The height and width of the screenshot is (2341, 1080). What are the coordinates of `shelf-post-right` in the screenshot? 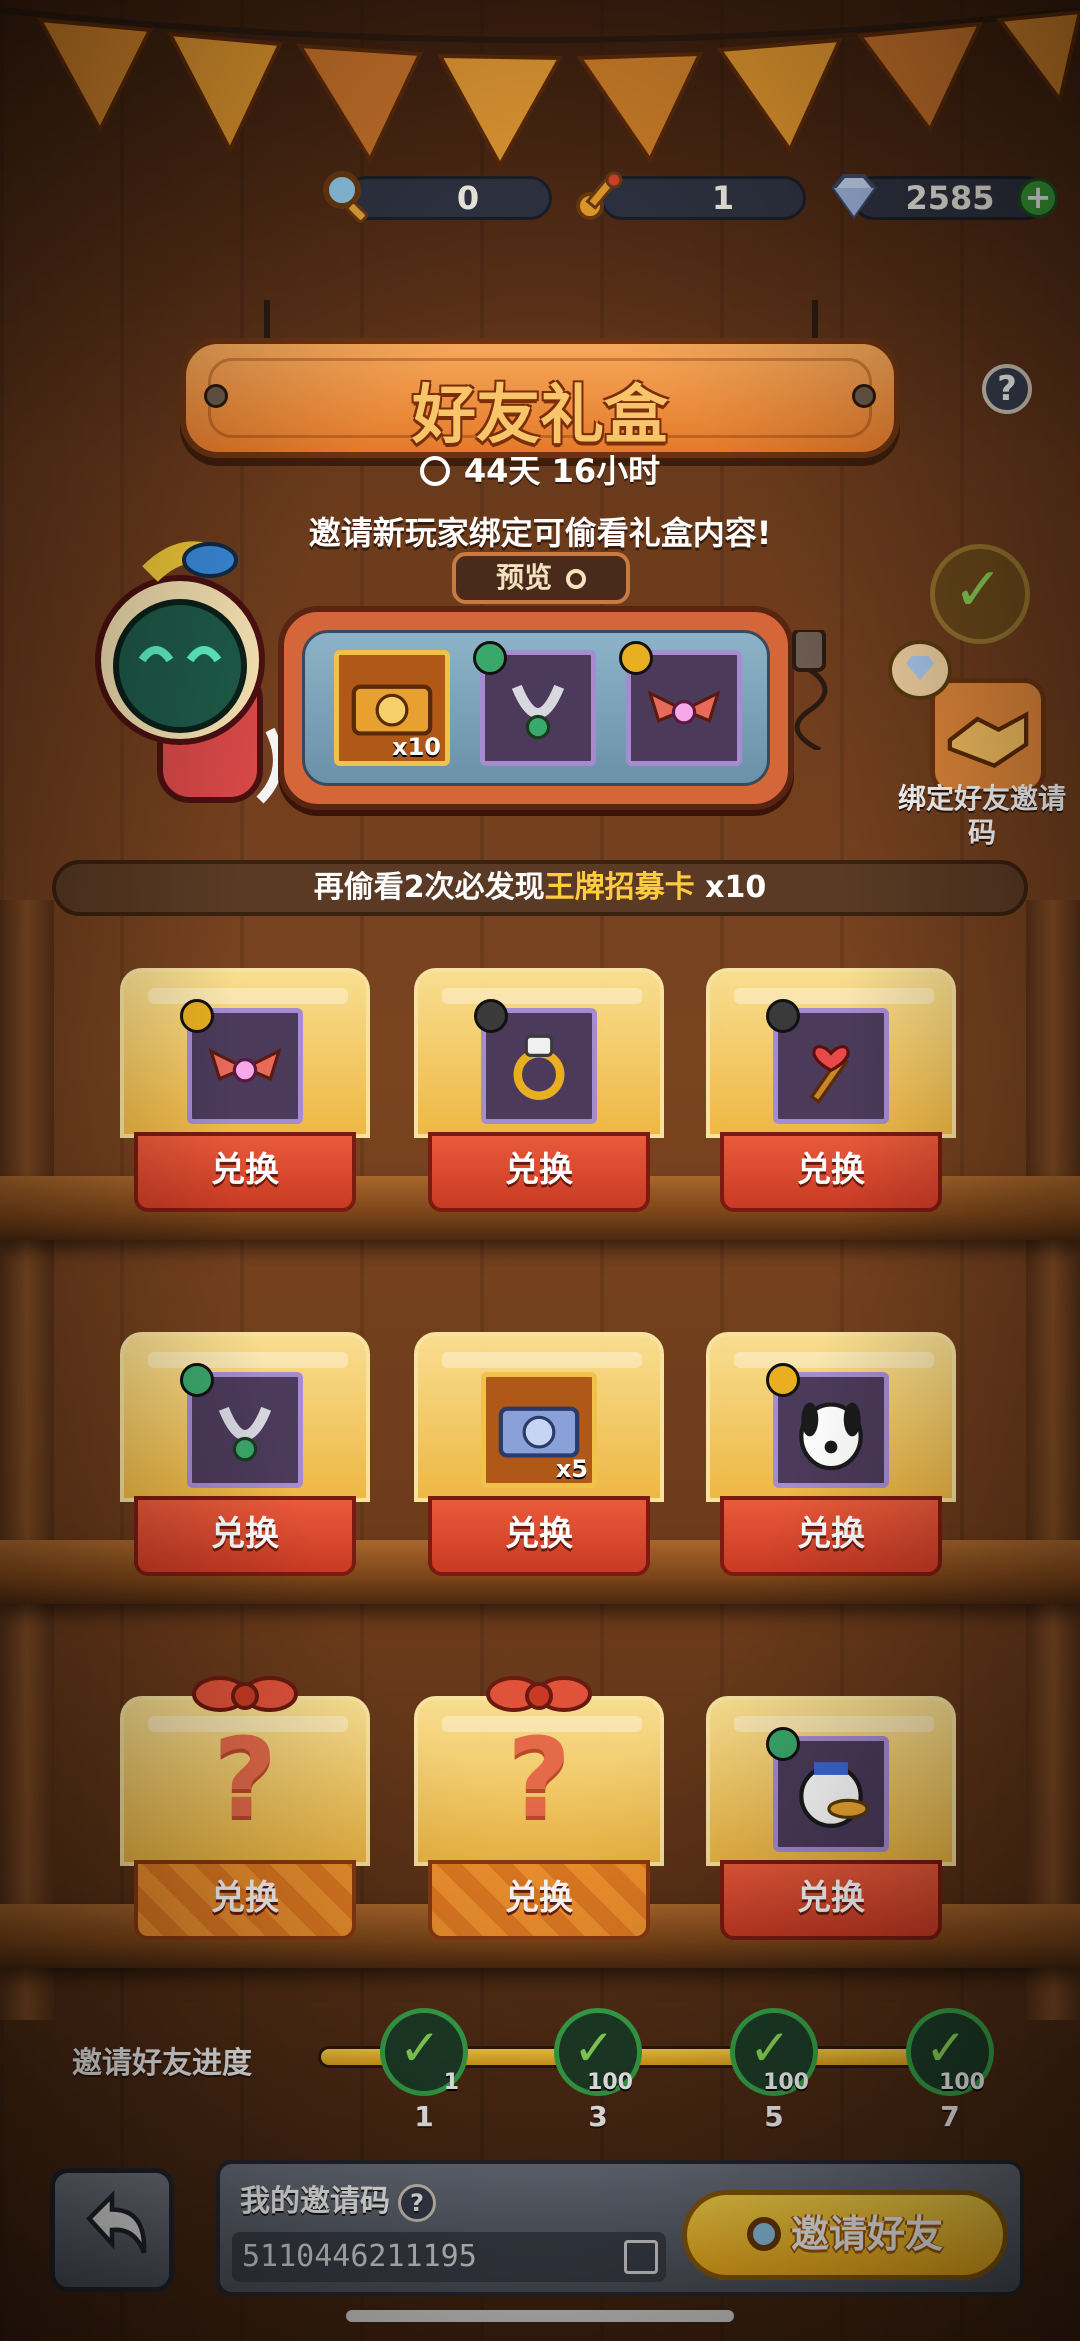 It's located at (1053, 1460).